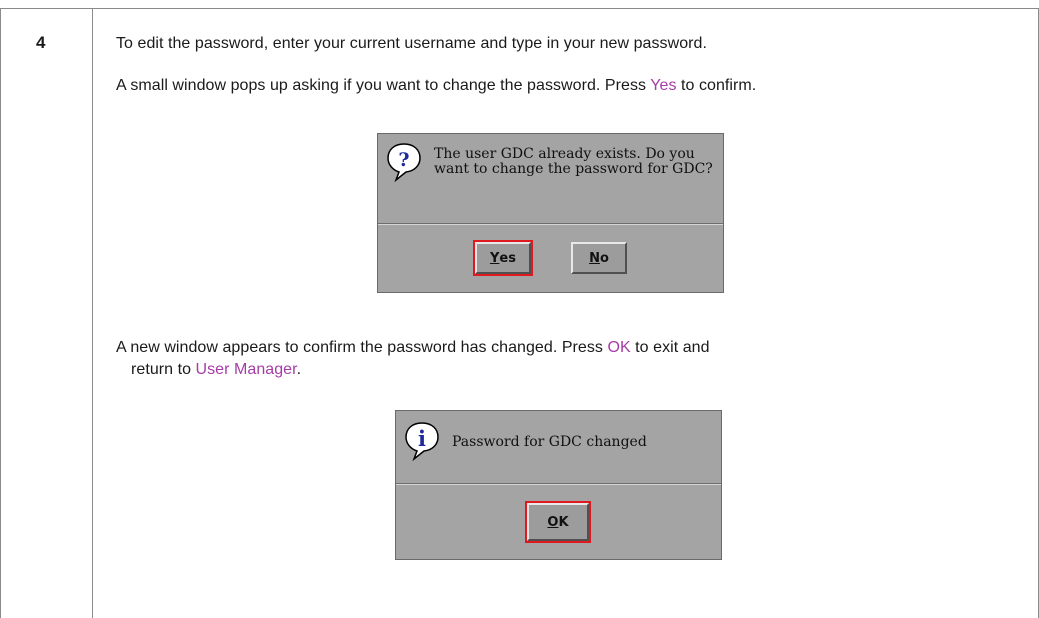  What do you see at coordinates (507, 258) in the screenshot?
I see `yes-label: es` at bounding box center [507, 258].